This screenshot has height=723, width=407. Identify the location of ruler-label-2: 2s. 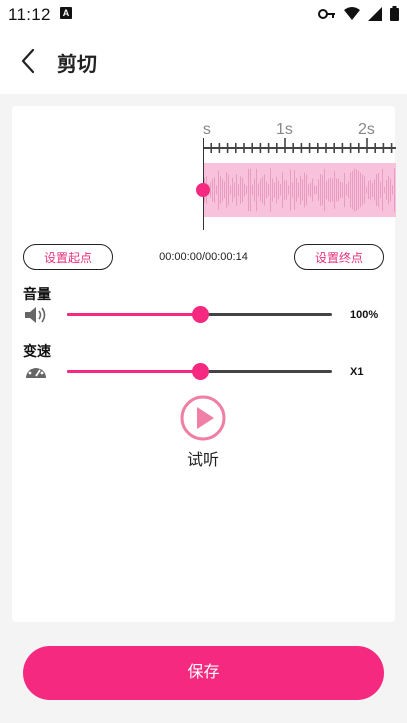
(366, 129).